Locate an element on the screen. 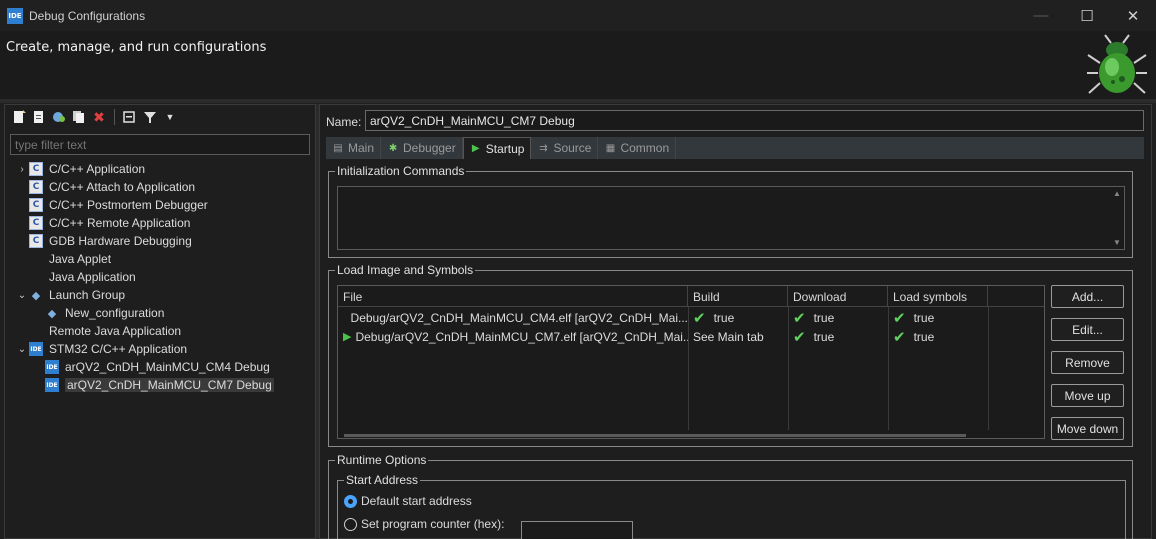 This screenshot has width=1156, height=539. tree-item: › C C/C++ Application is located at coordinates (160, 169).